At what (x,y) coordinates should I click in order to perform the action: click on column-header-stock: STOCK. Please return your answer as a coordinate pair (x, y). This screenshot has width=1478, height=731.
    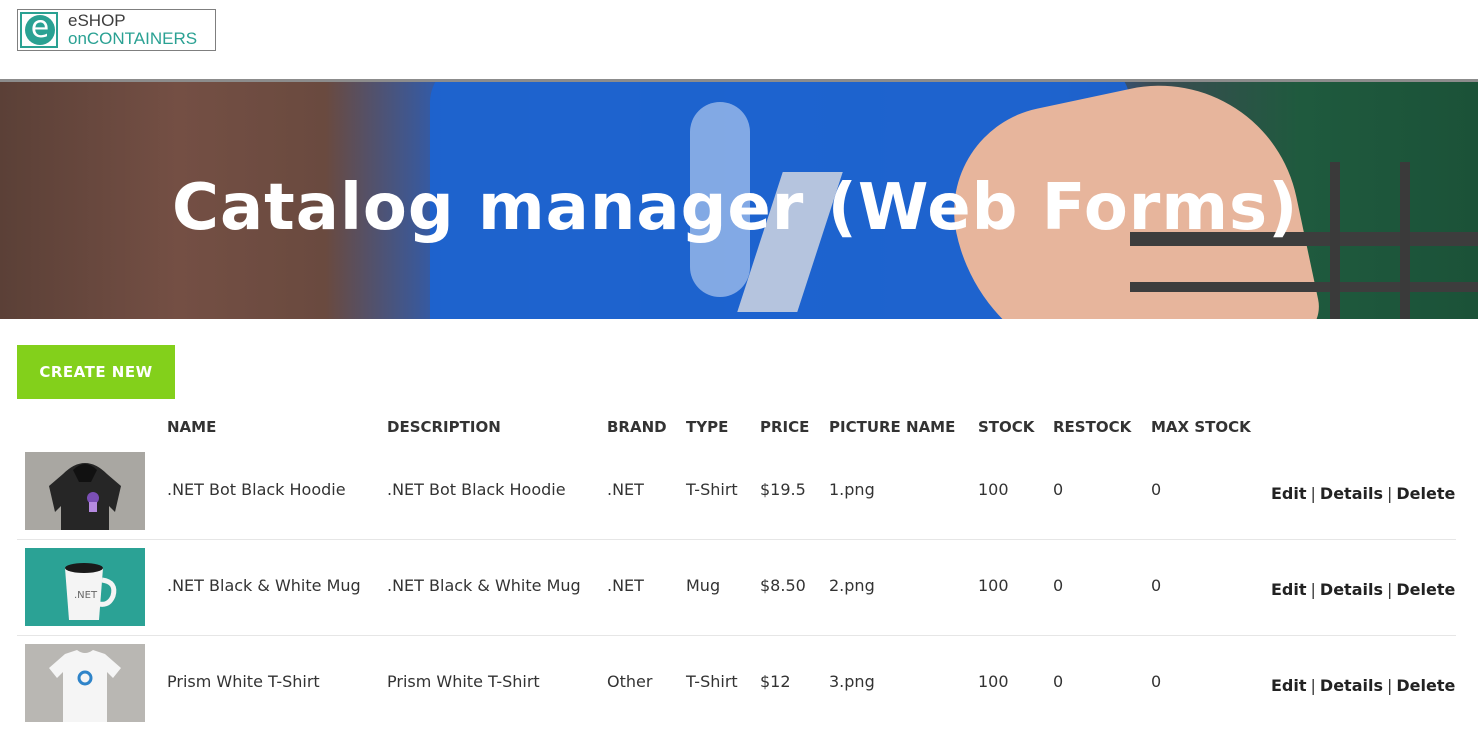
    Looking at the image, I should click on (1006, 427).